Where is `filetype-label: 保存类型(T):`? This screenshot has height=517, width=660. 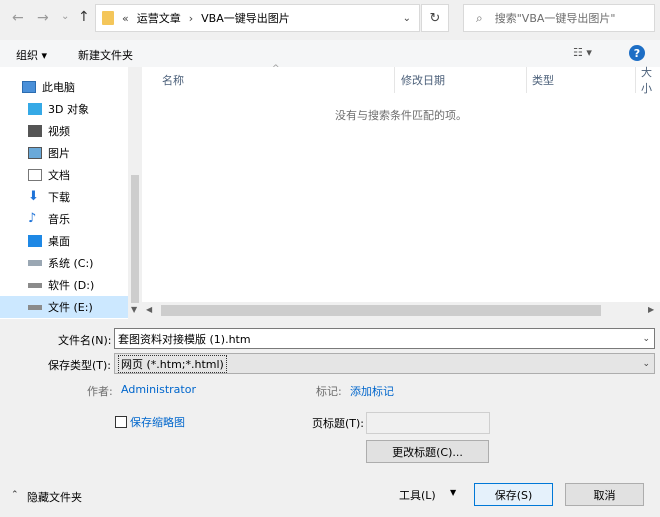
filetype-label: 保存类型(T): is located at coordinates (80, 365).